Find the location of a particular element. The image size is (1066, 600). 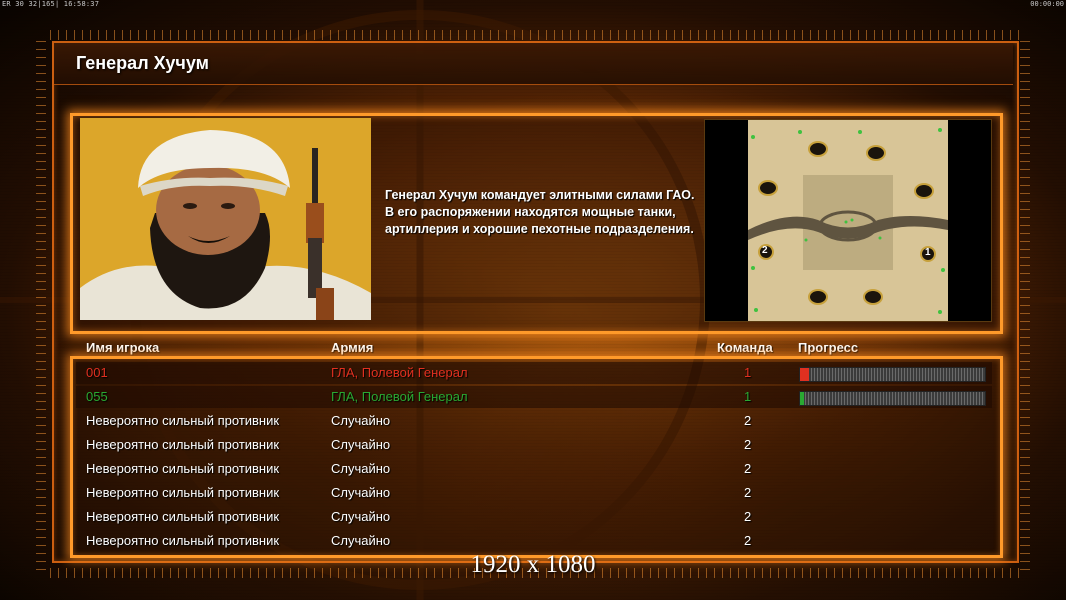

start-position-1: 1 is located at coordinates (928, 252).